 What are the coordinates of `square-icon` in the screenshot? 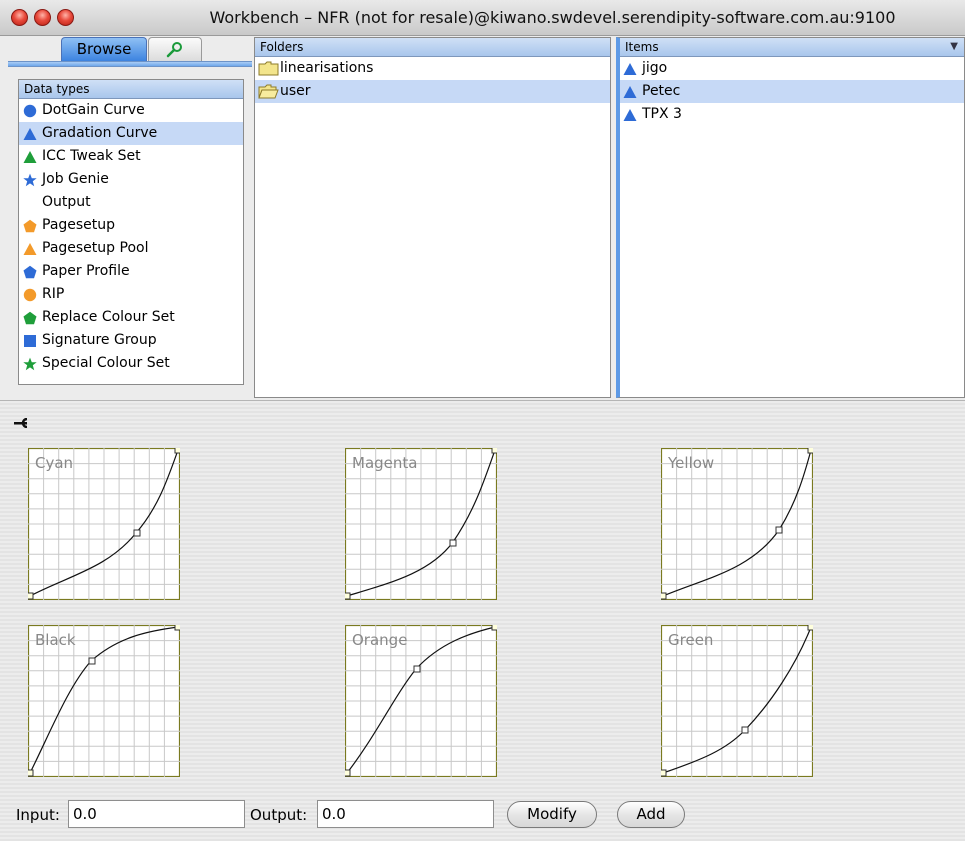 It's located at (30, 340).